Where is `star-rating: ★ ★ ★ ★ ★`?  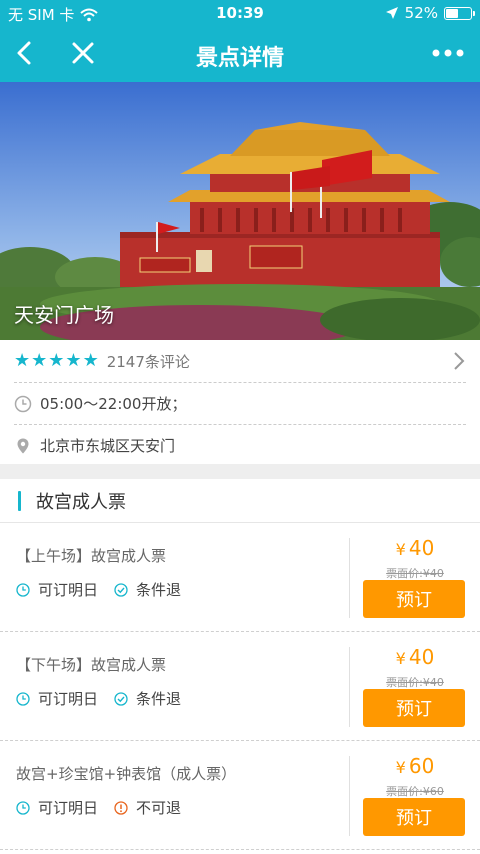
star-rating: ★ ★ ★ ★ ★ is located at coordinates (56, 361).